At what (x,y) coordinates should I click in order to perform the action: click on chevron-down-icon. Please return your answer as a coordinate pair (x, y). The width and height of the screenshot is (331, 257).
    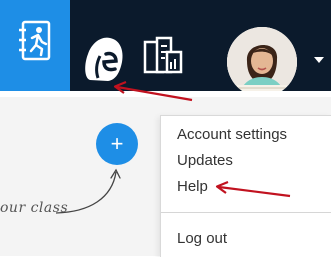
    Looking at the image, I should click on (319, 60).